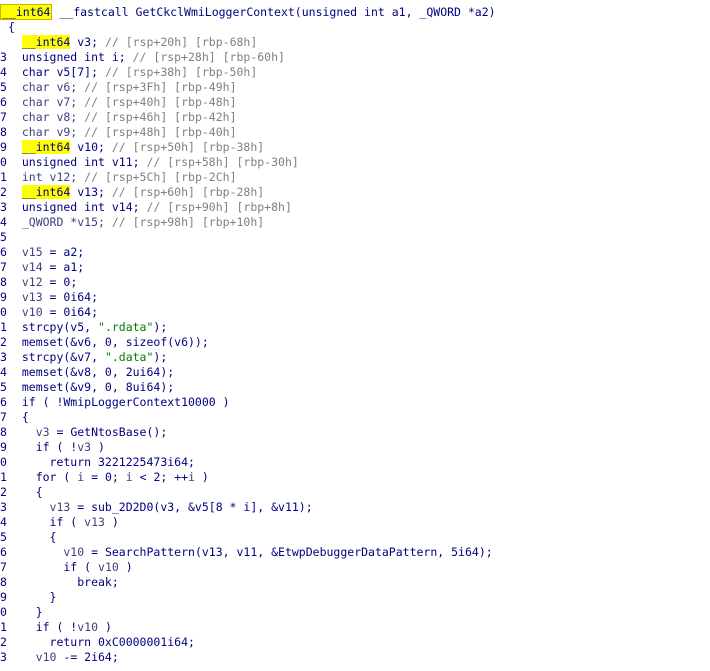 This screenshot has height=671, width=710. I want to click on code-line: 2 __int64 v13; // [rsp+60h] [rbp-28h], so click(132, 192).